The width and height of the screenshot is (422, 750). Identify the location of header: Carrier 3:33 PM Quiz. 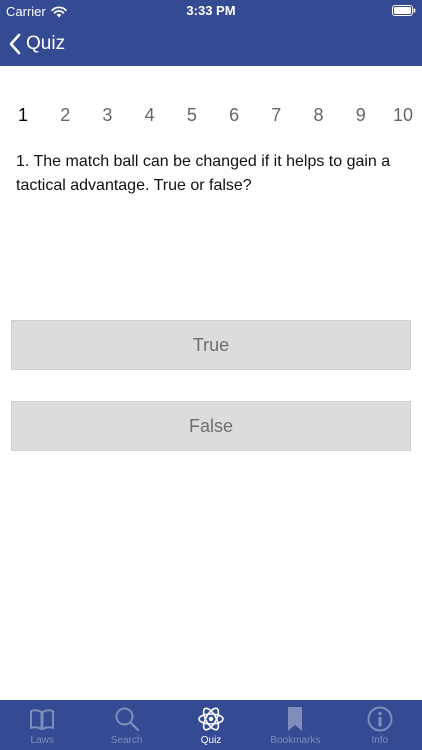
(211, 33).